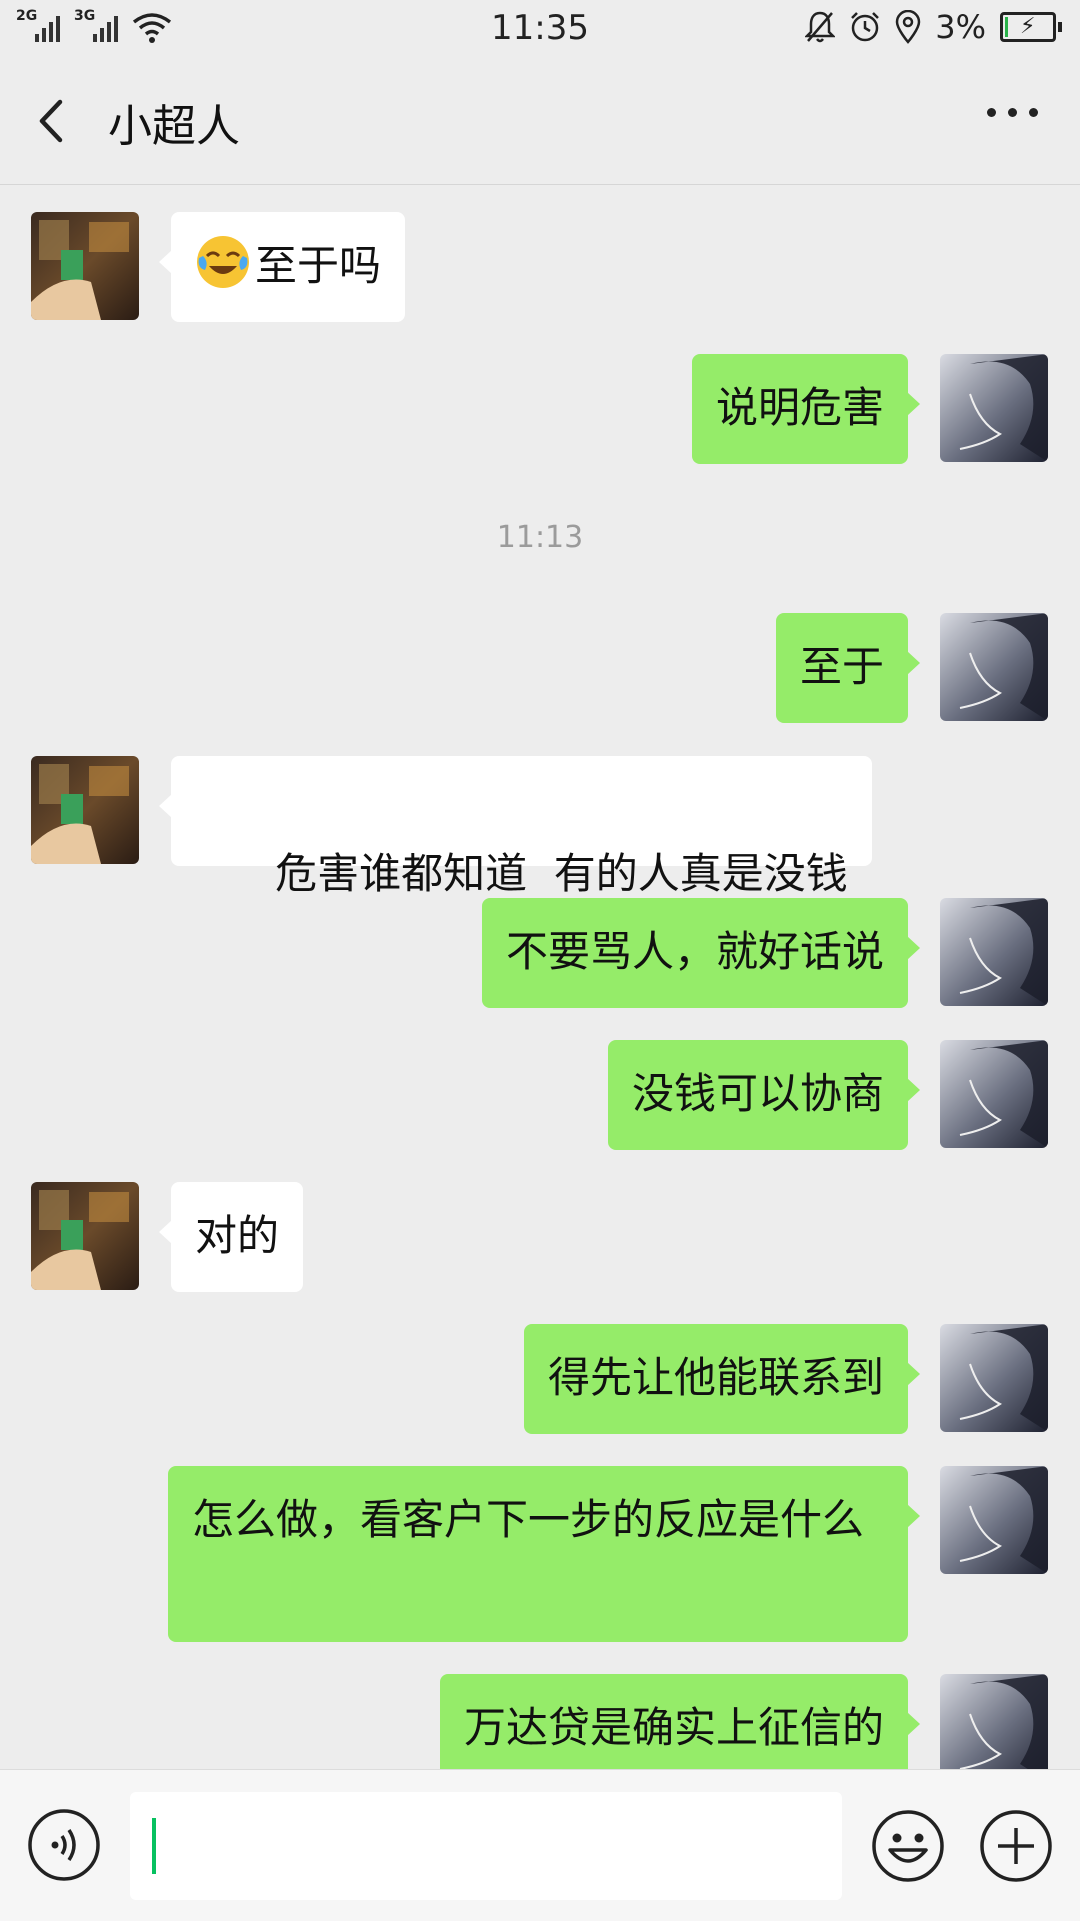  I want to click on message-text: 说明危害, so click(799, 407).